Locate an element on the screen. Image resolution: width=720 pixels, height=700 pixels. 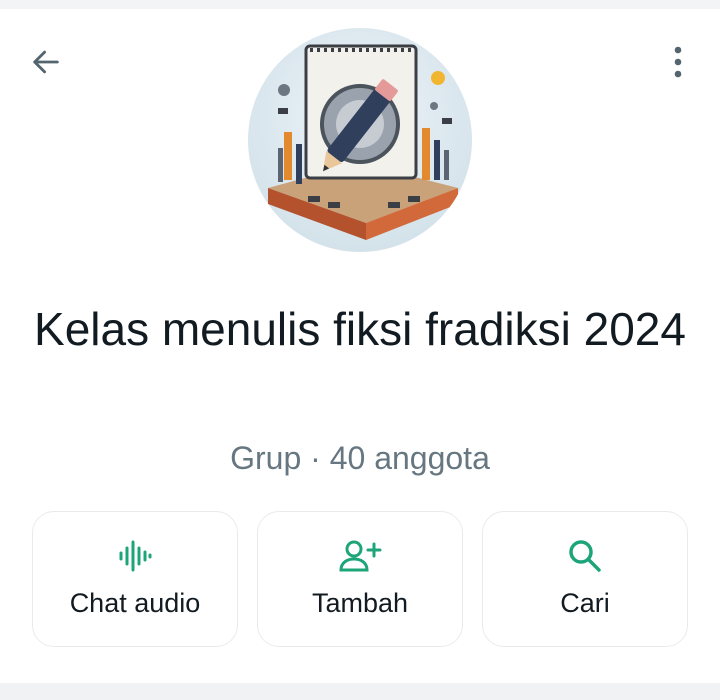
search-icon is located at coordinates (585, 556).